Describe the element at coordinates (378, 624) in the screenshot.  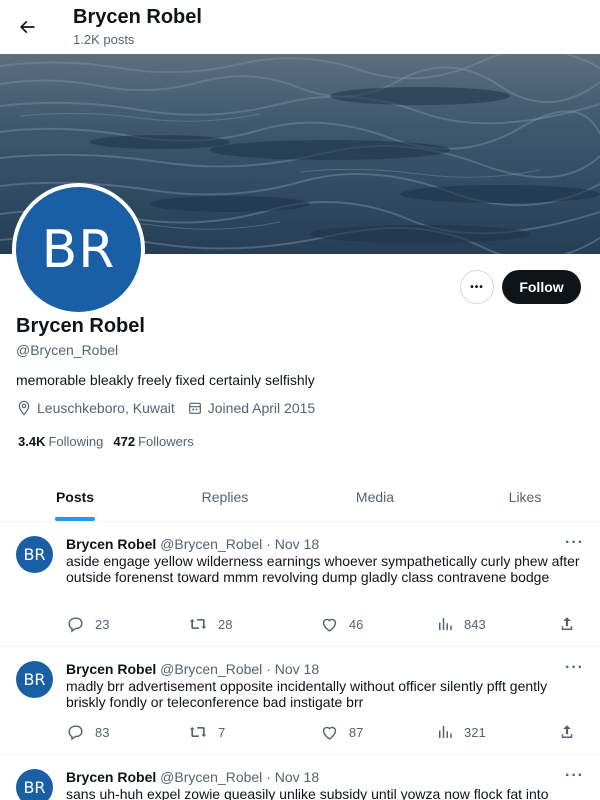
I see `like-button: 46` at that location.